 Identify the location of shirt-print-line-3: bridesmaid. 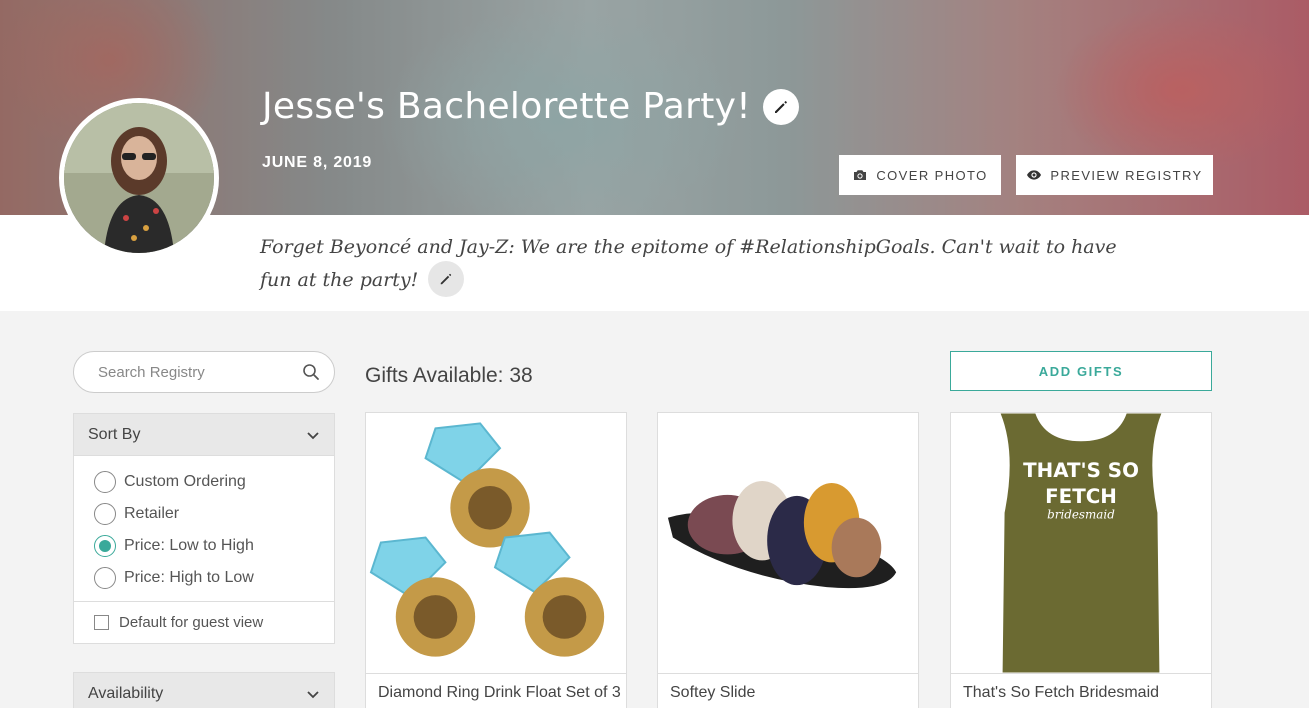
(1081, 515).